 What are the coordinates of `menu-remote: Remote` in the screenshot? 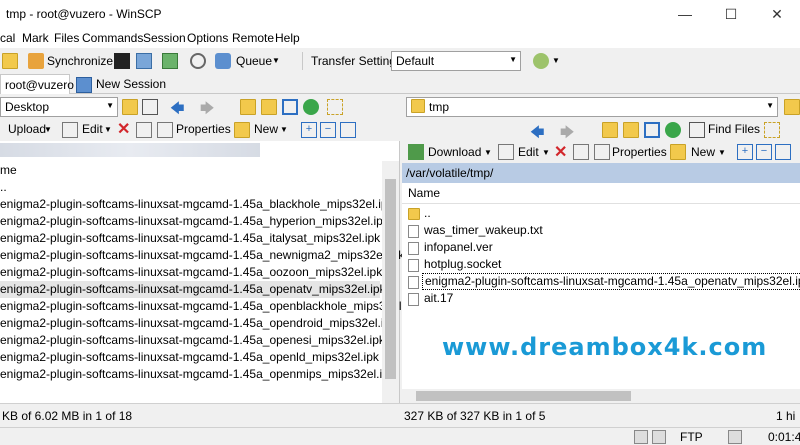 It's located at (253, 38).